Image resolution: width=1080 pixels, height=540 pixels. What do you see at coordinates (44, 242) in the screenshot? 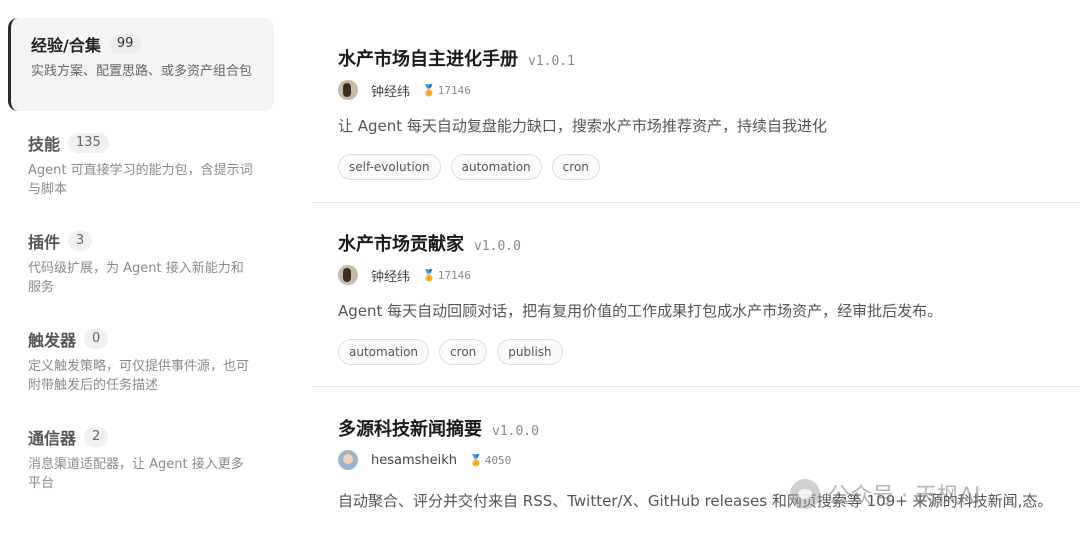
I see `category-title: 插件` at bounding box center [44, 242].